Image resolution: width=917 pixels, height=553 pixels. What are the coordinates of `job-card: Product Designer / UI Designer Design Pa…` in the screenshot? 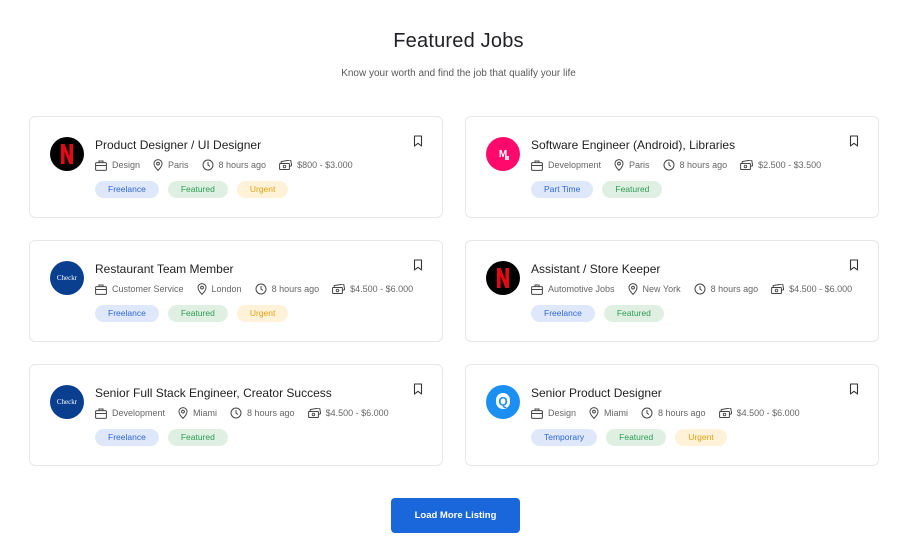 It's located at (236, 167).